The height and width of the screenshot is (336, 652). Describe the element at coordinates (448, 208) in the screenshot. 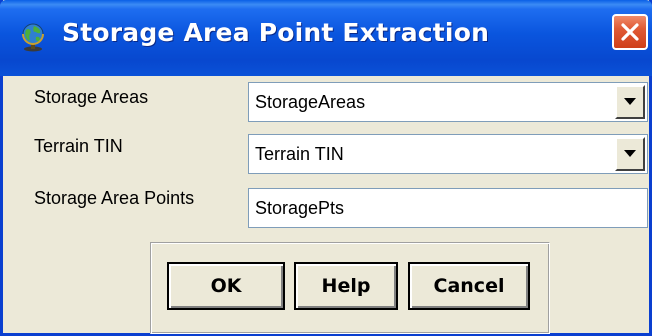

I see `storage-area-points-input: StoragePts` at that location.